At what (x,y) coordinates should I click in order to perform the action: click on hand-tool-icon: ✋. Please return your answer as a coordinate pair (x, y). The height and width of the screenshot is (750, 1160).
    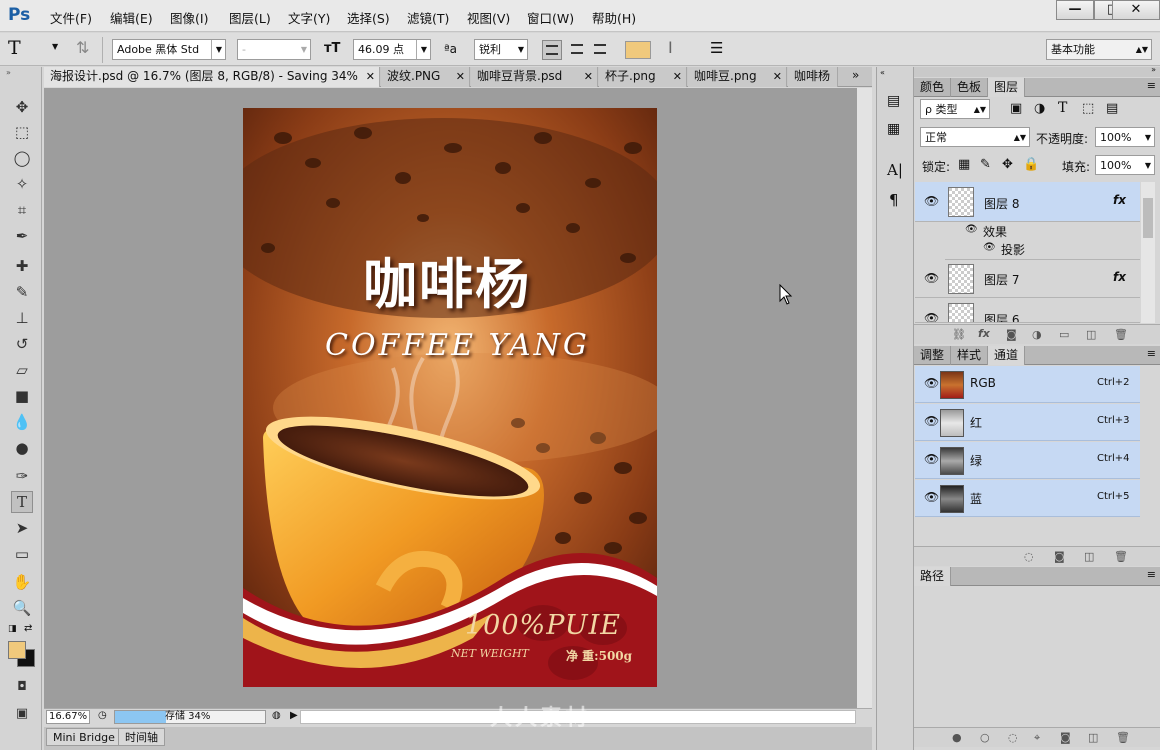
    Looking at the image, I should click on (22, 582).